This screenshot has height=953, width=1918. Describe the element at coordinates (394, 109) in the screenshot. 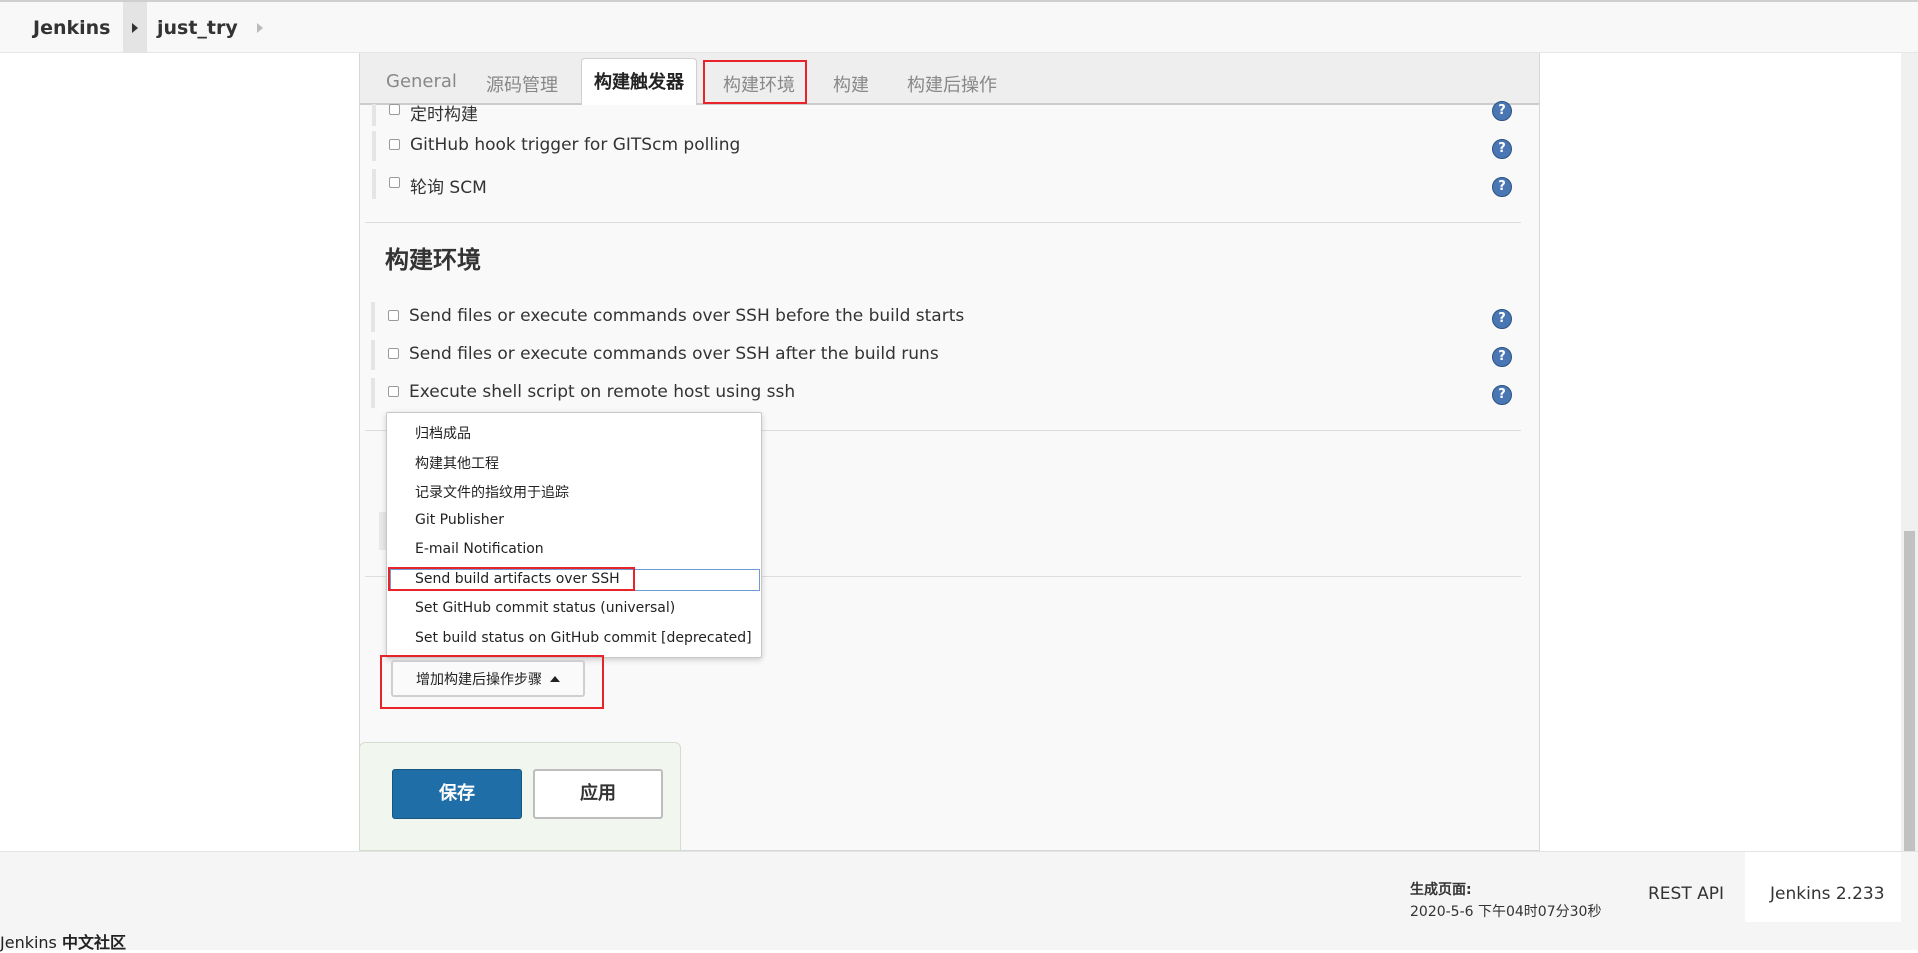

I see `checkbox-periodic-build` at that location.